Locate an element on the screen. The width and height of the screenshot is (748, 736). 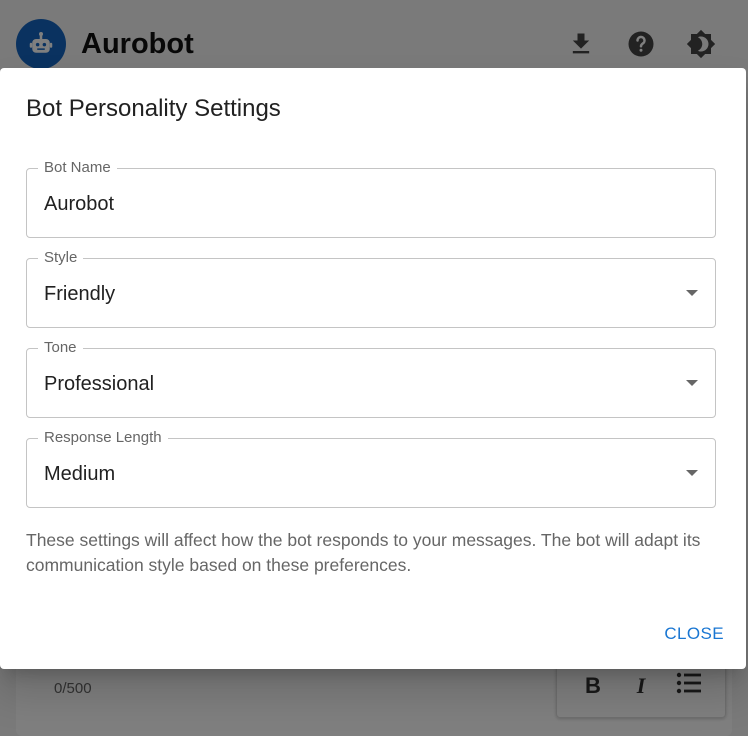
bot-name-field: Bot Name is located at coordinates (371, 198).